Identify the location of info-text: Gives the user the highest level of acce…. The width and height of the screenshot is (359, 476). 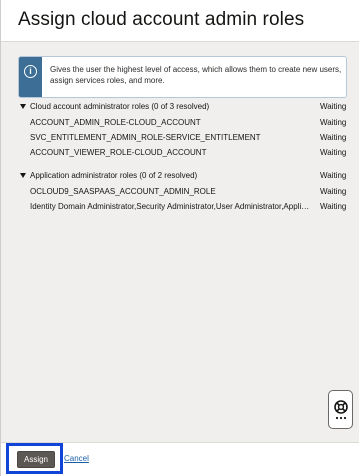
(196, 75).